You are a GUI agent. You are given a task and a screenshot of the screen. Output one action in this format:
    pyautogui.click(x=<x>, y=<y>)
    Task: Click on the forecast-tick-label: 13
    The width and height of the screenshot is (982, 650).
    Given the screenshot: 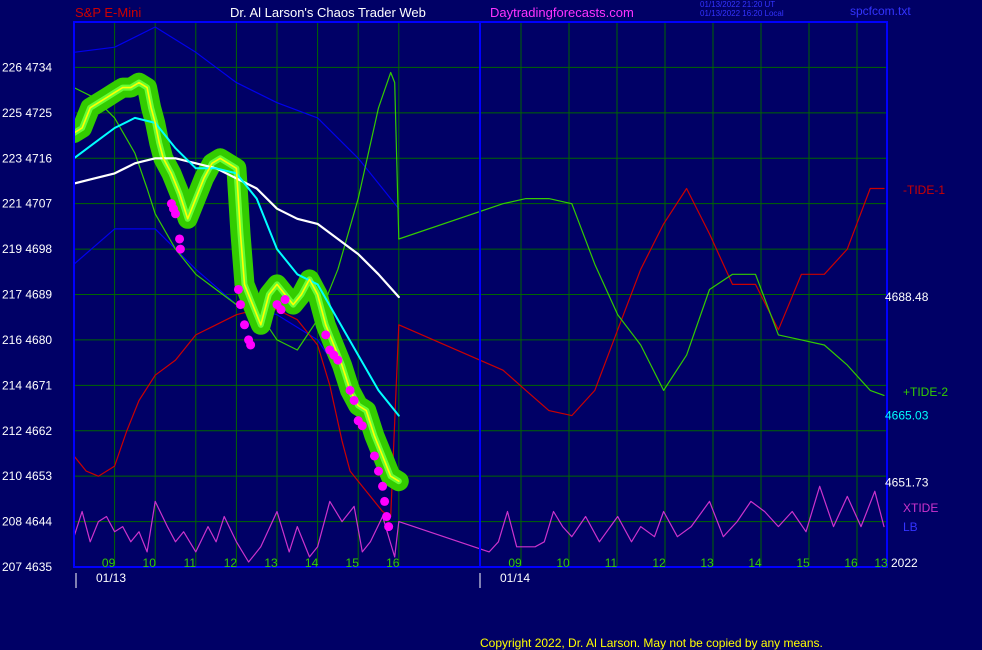 What is the action you would take?
    pyautogui.click(x=707, y=563)
    